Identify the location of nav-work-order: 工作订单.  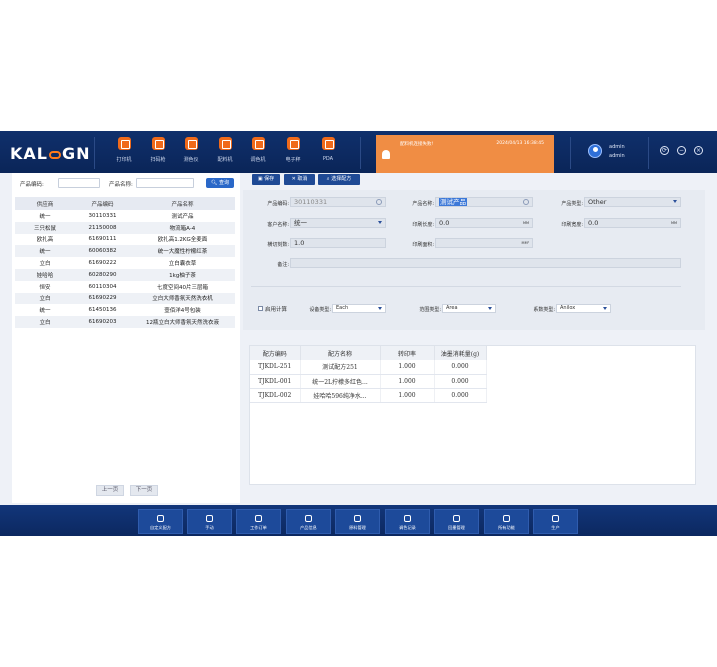
(258, 521).